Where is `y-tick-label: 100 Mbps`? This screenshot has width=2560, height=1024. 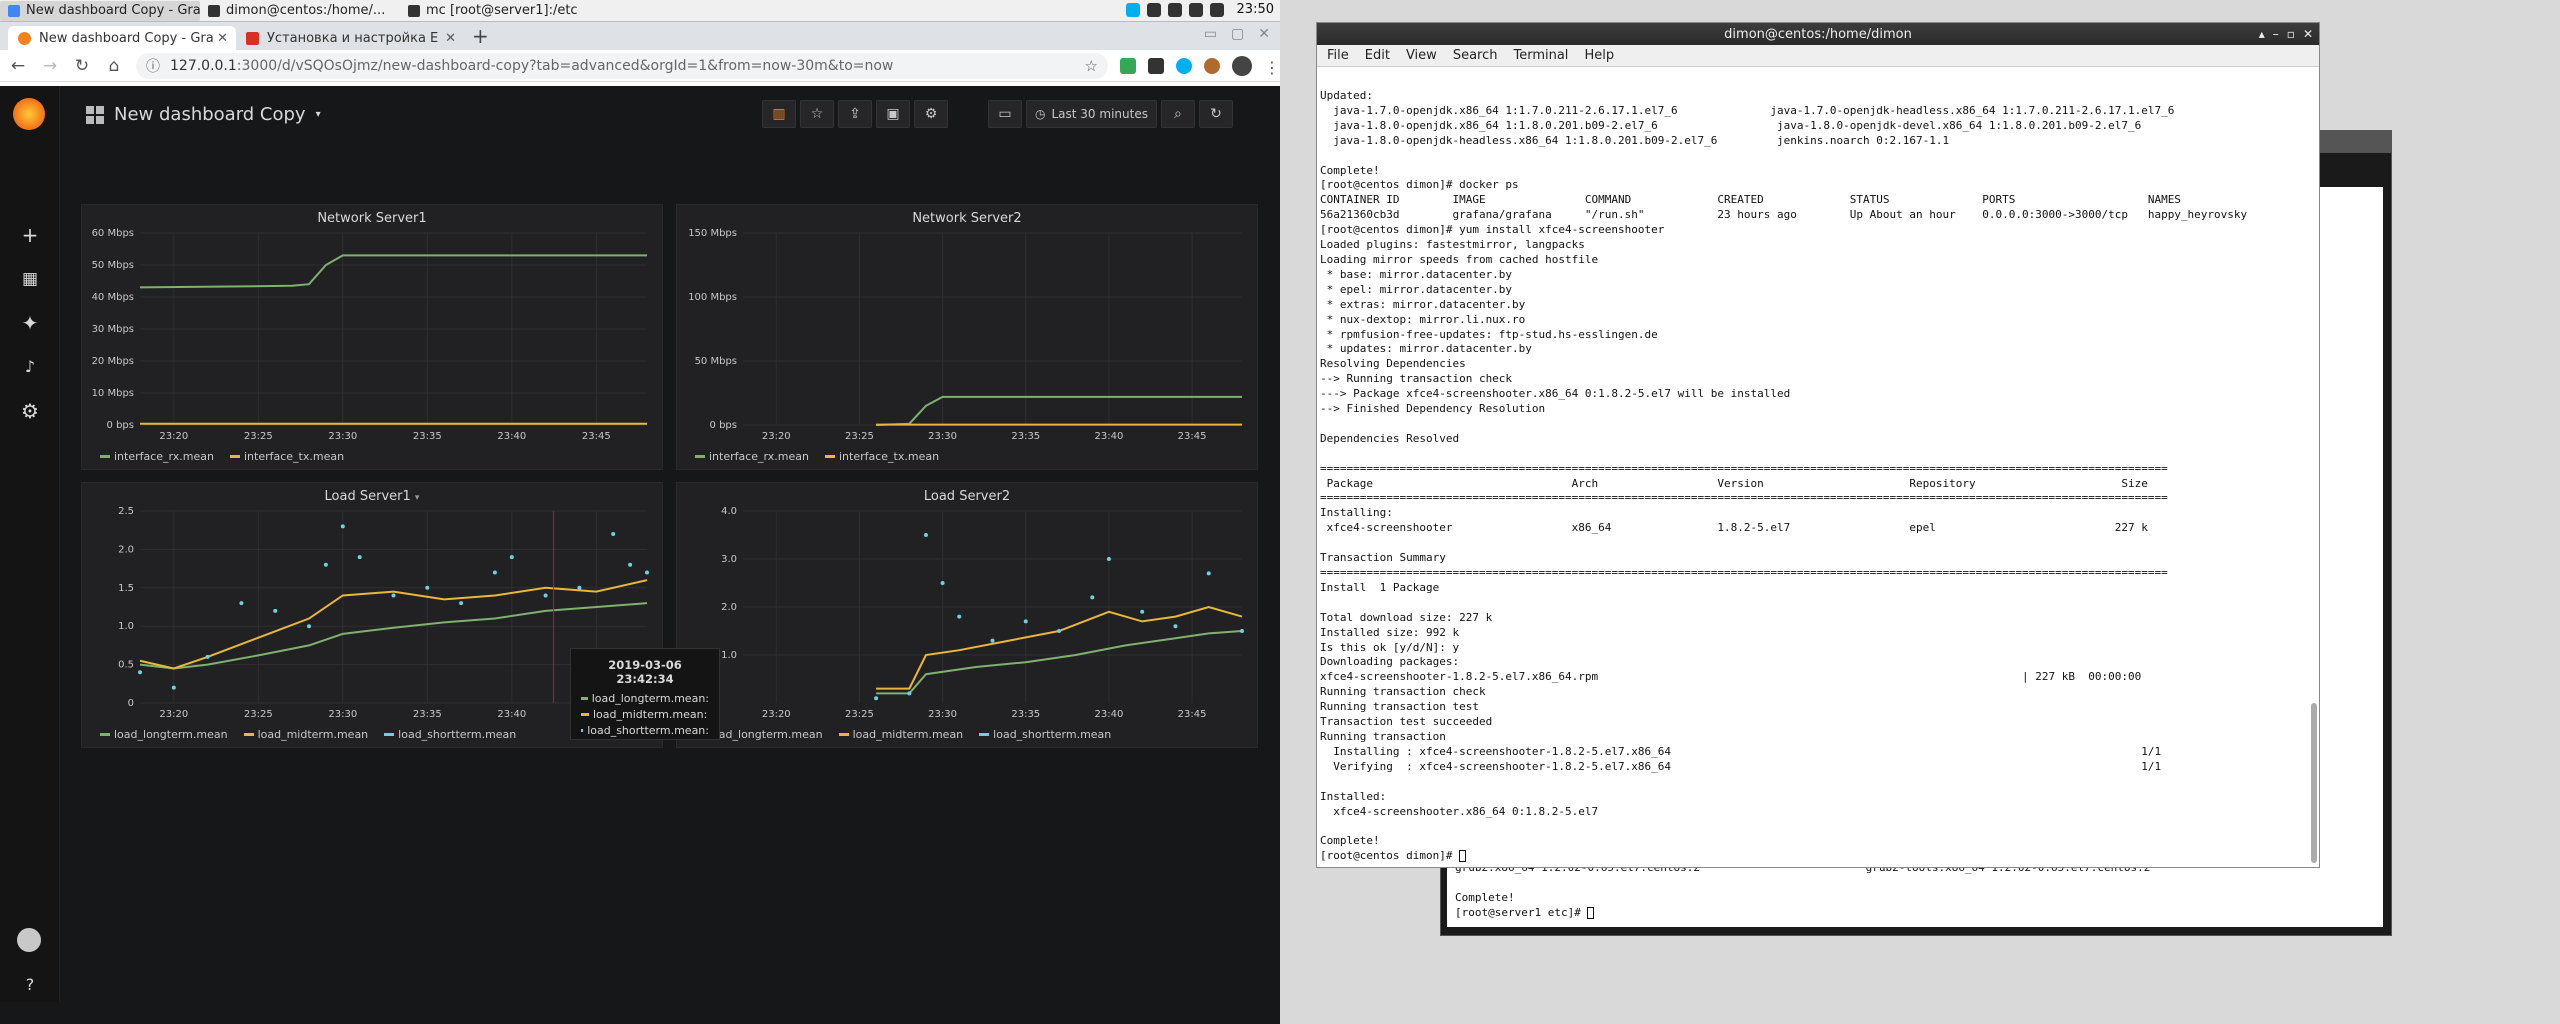 y-tick-label: 100 Mbps is located at coordinates (712, 297).